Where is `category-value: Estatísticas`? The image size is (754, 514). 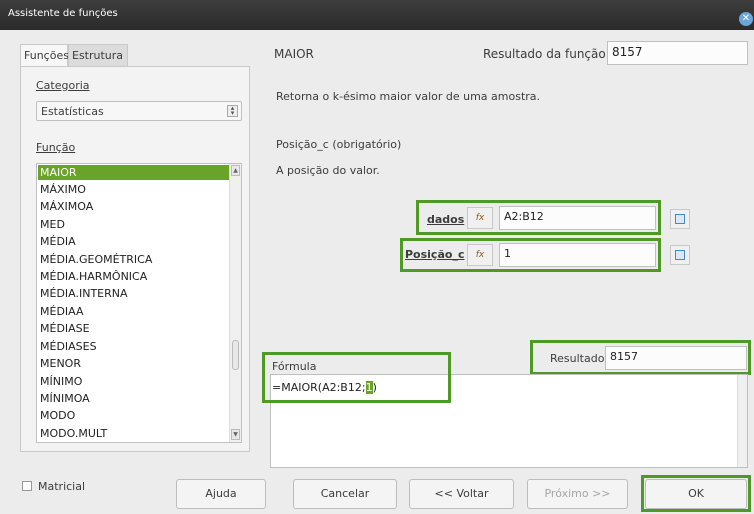
category-value: Estatísticas is located at coordinates (72, 111).